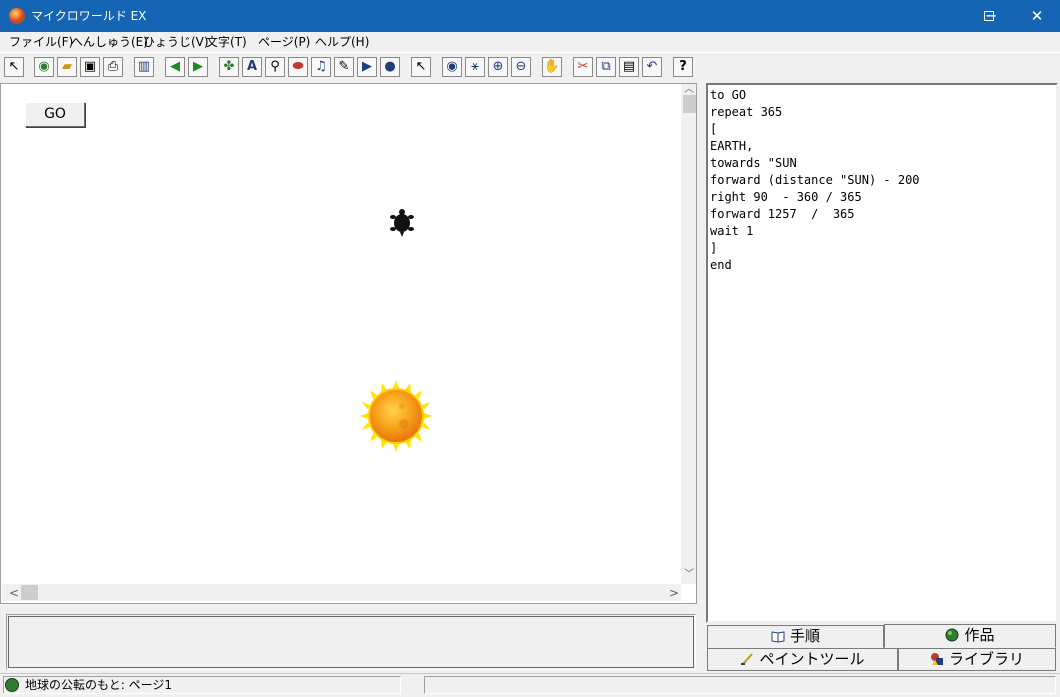 The image size is (1060, 697). What do you see at coordinates (1037, 16) in the screenshot?
I see `close-button: ✕` at bounding box center [1037, 16].